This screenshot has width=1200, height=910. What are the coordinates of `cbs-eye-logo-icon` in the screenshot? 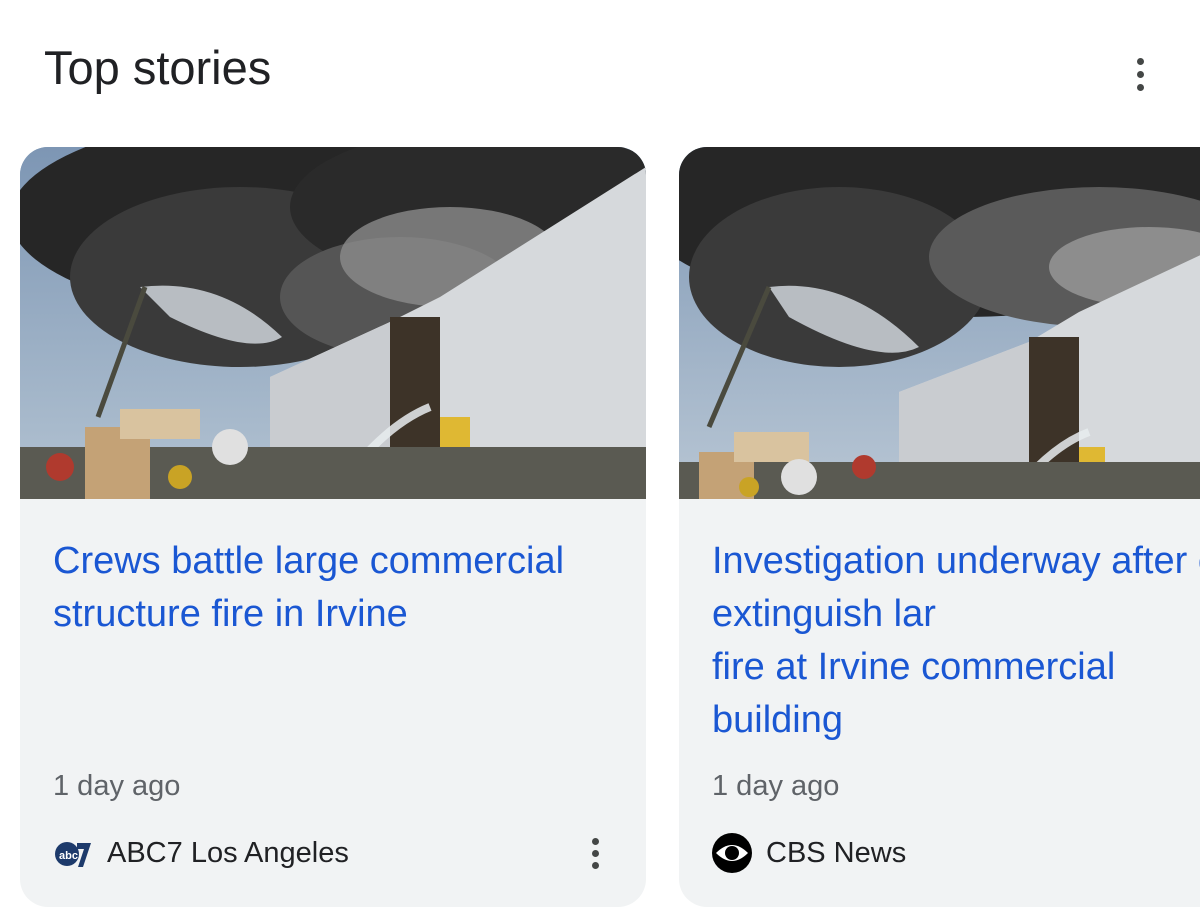 It's located at (732, 853).